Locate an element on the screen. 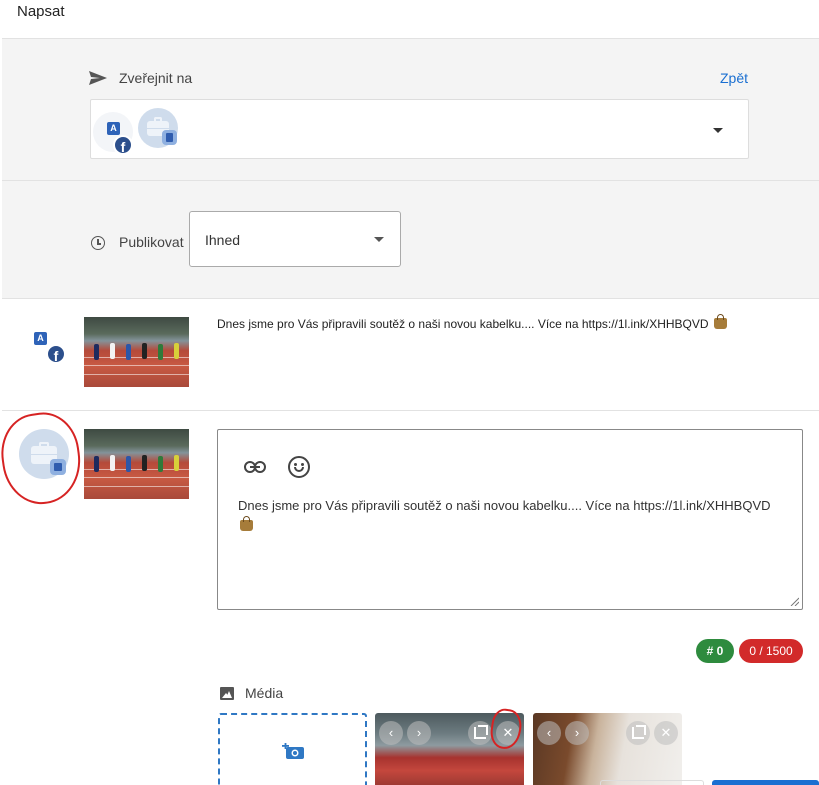 The height and width of the screenshot is (785, 819). add-photo-icon is located at coordinates (293, 751).